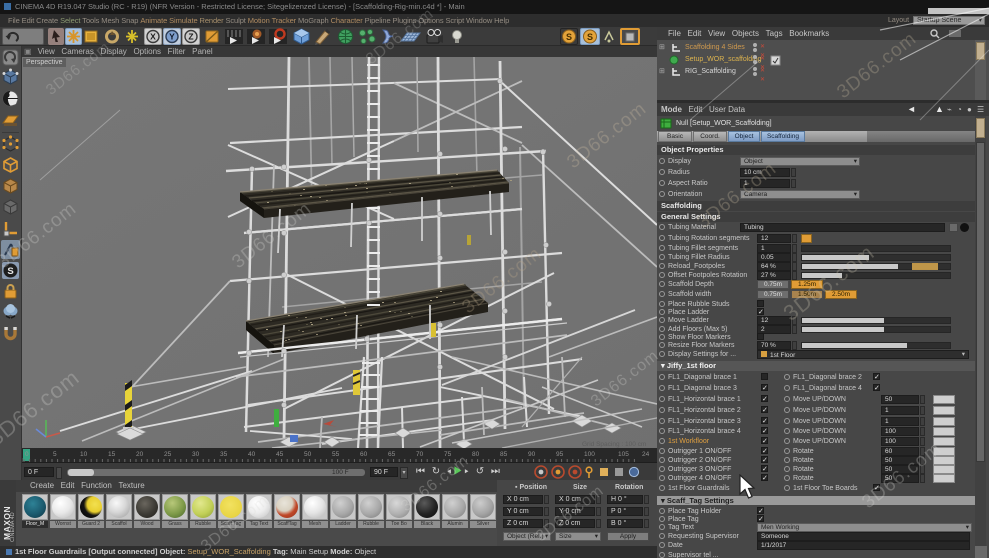 The image size is (989, 558). Describe the element at coordinates (336, 454) in the screenshot. I see `svg-text: 55` at that location.